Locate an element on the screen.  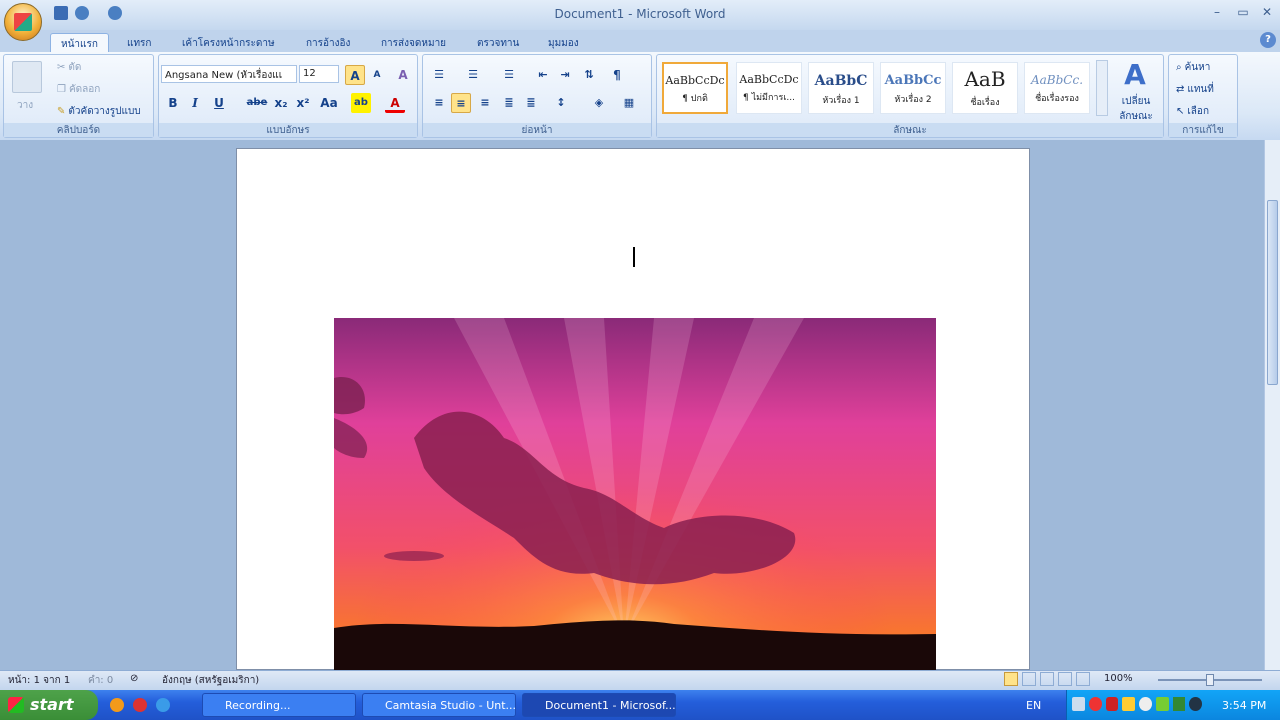
style-title: AaB ชื่อเรื่อง is located at coordinates (985, 88).